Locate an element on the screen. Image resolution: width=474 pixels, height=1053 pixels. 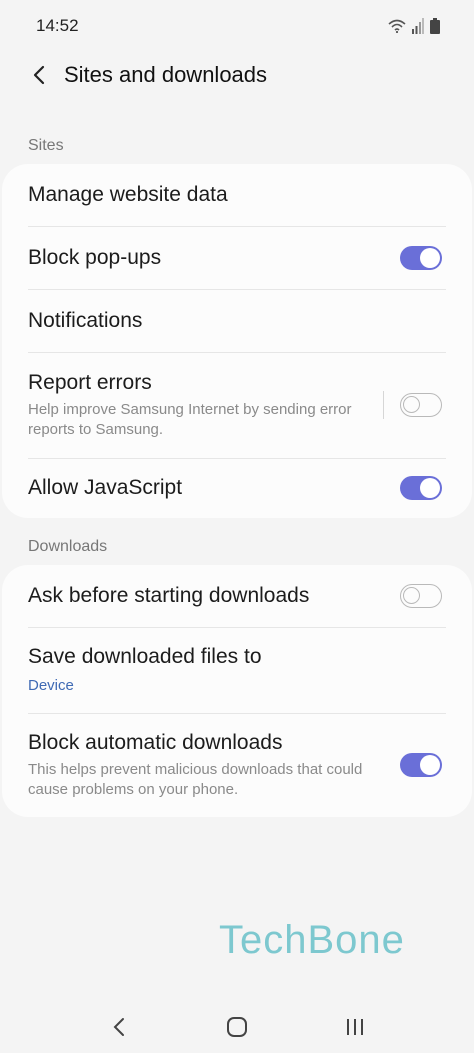
wifi-icon is located at coordinates (397, 26).